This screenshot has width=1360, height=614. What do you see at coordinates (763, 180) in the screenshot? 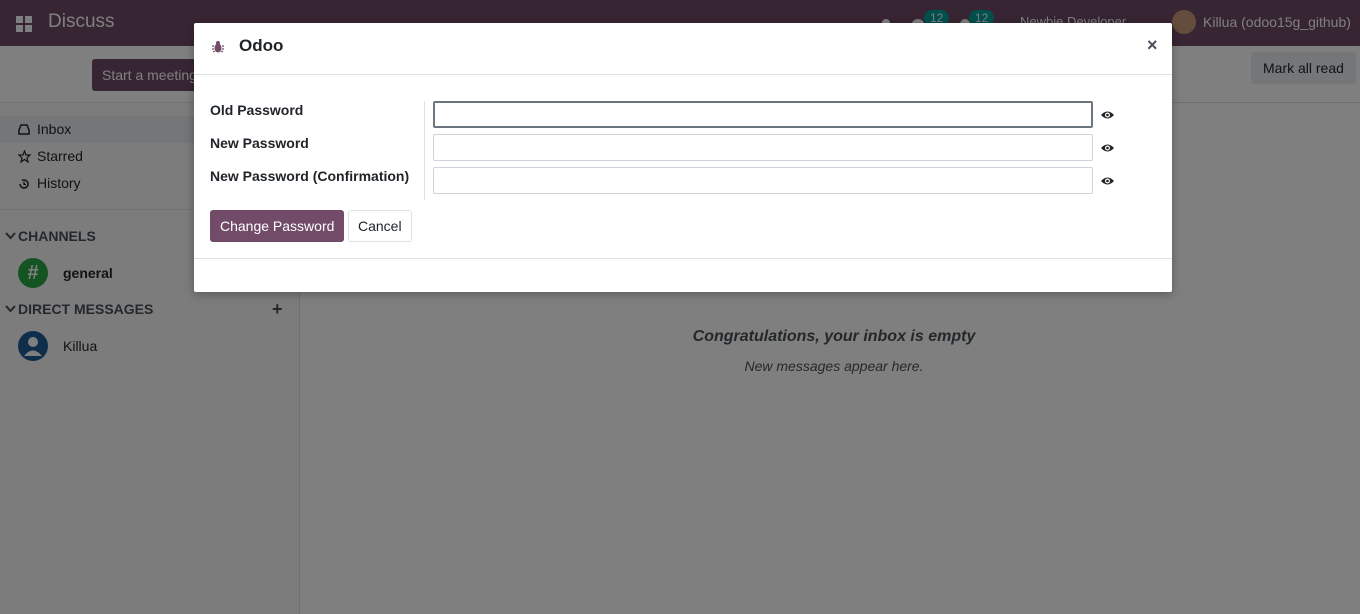
I see `confirm-password-input` at bounding box center [763, 180].